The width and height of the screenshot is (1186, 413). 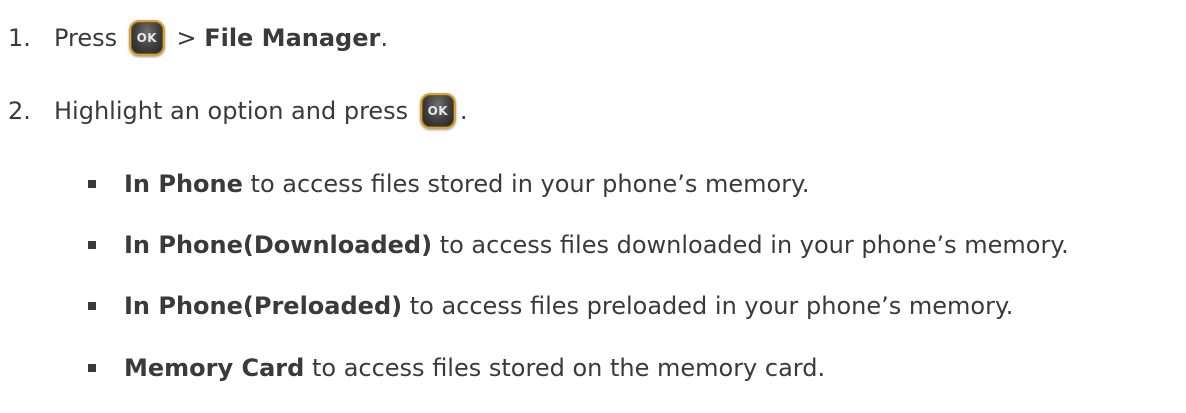 I want to click on step-text: Highlight an option and press, so click(x=231, y=111).